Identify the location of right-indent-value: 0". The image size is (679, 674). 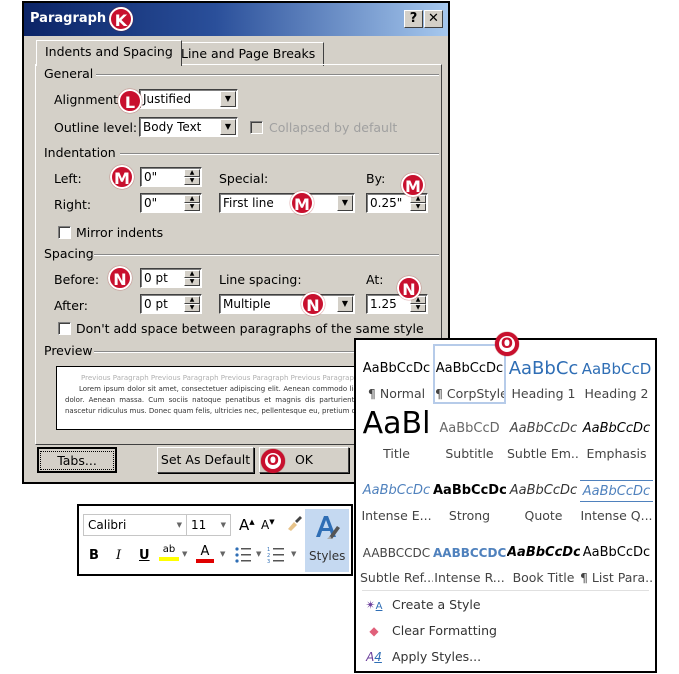
(151, 203).